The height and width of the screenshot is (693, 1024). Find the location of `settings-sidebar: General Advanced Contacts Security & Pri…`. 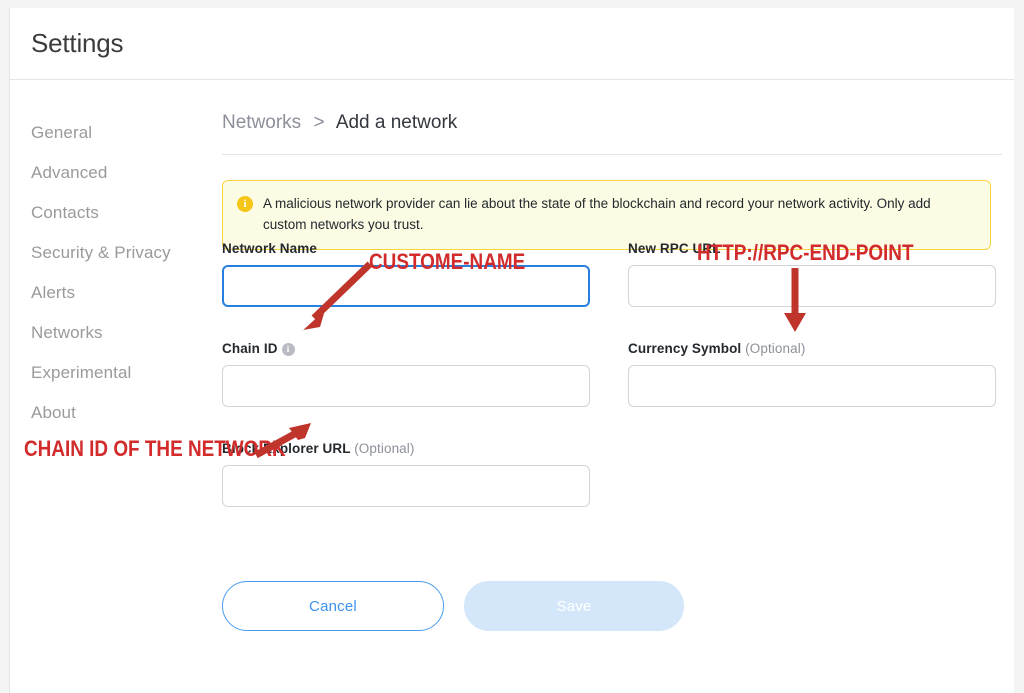

settings-sidebar: General Advanced Contacts Security & Pri… is located at coordinates (110, 257).